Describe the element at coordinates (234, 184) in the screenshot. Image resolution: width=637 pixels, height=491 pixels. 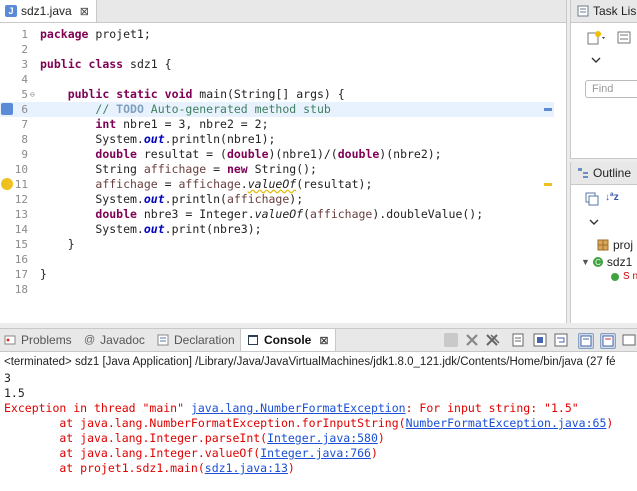
I see `code-text: affichage = affichage.valueOf(resultat);` at that location.